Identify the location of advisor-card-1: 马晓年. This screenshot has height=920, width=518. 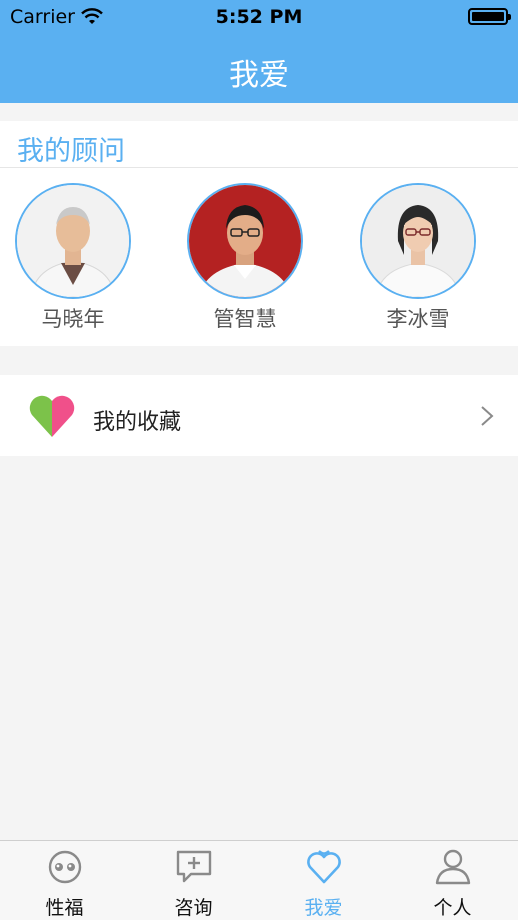
(73, 258).